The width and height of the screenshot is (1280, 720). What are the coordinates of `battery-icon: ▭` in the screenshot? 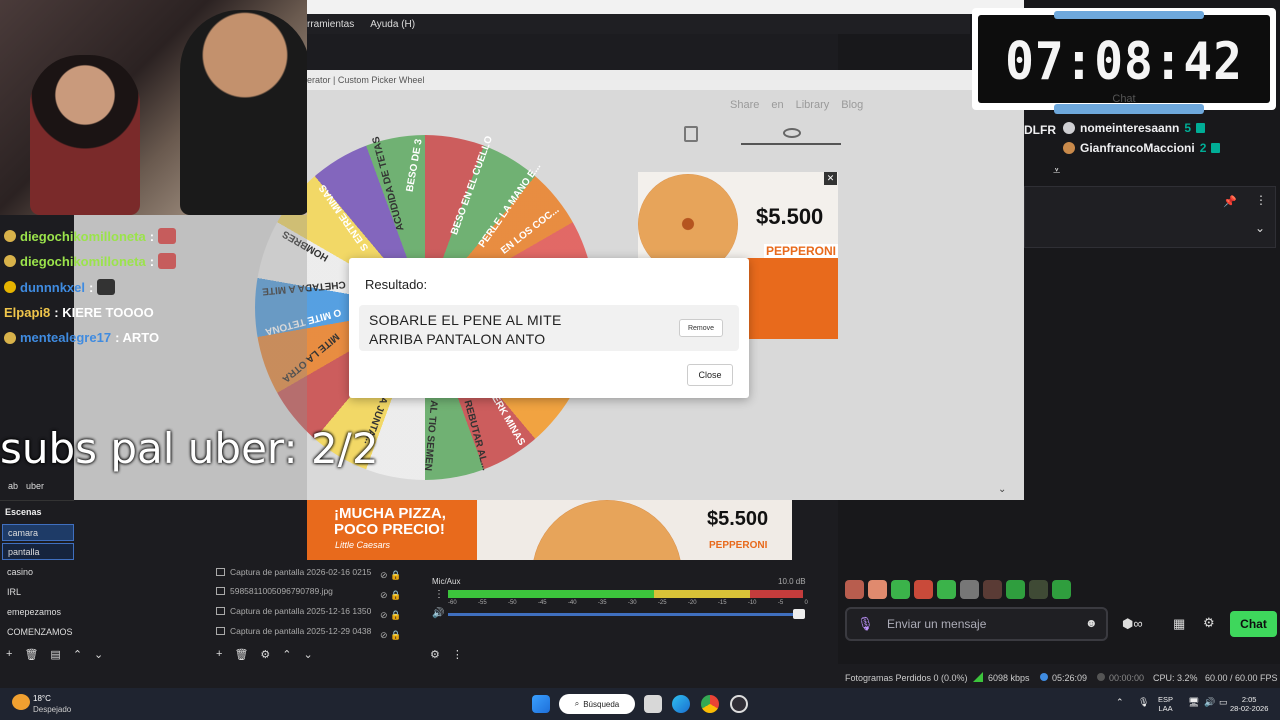 It's located at (1223, 702).